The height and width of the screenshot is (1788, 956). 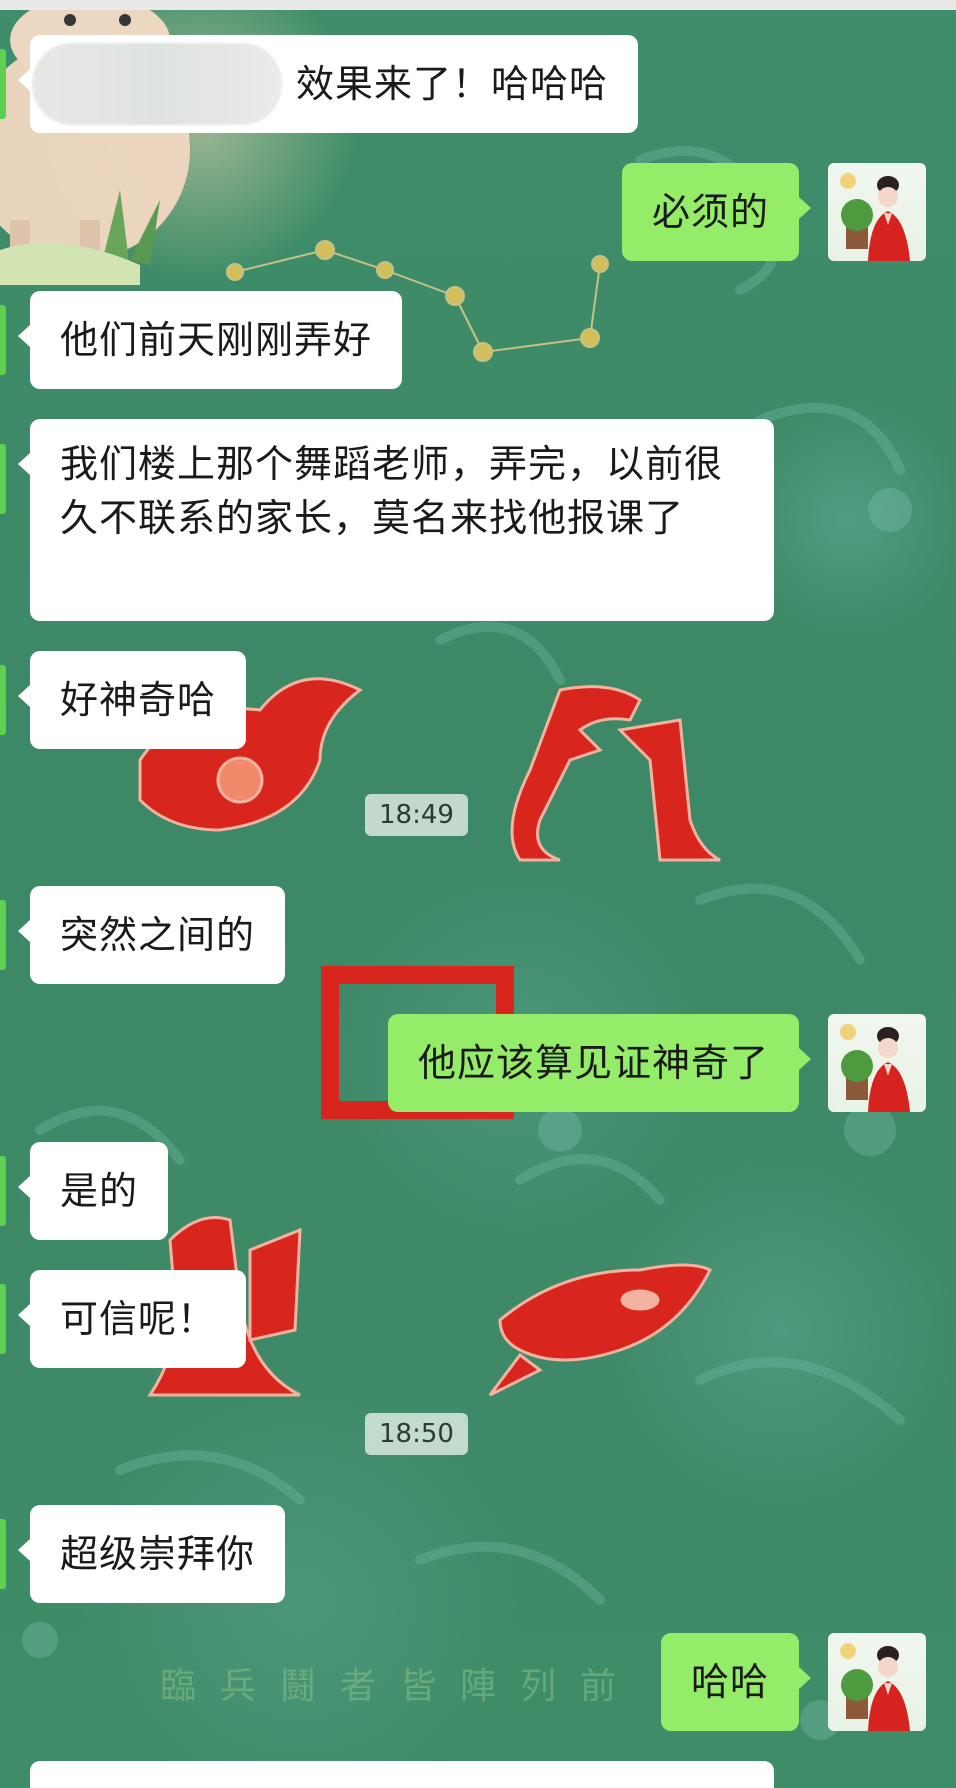 I want to click on message-bubble-incoming: 效果来了！哈哈哈, so click(x=328, y=84).